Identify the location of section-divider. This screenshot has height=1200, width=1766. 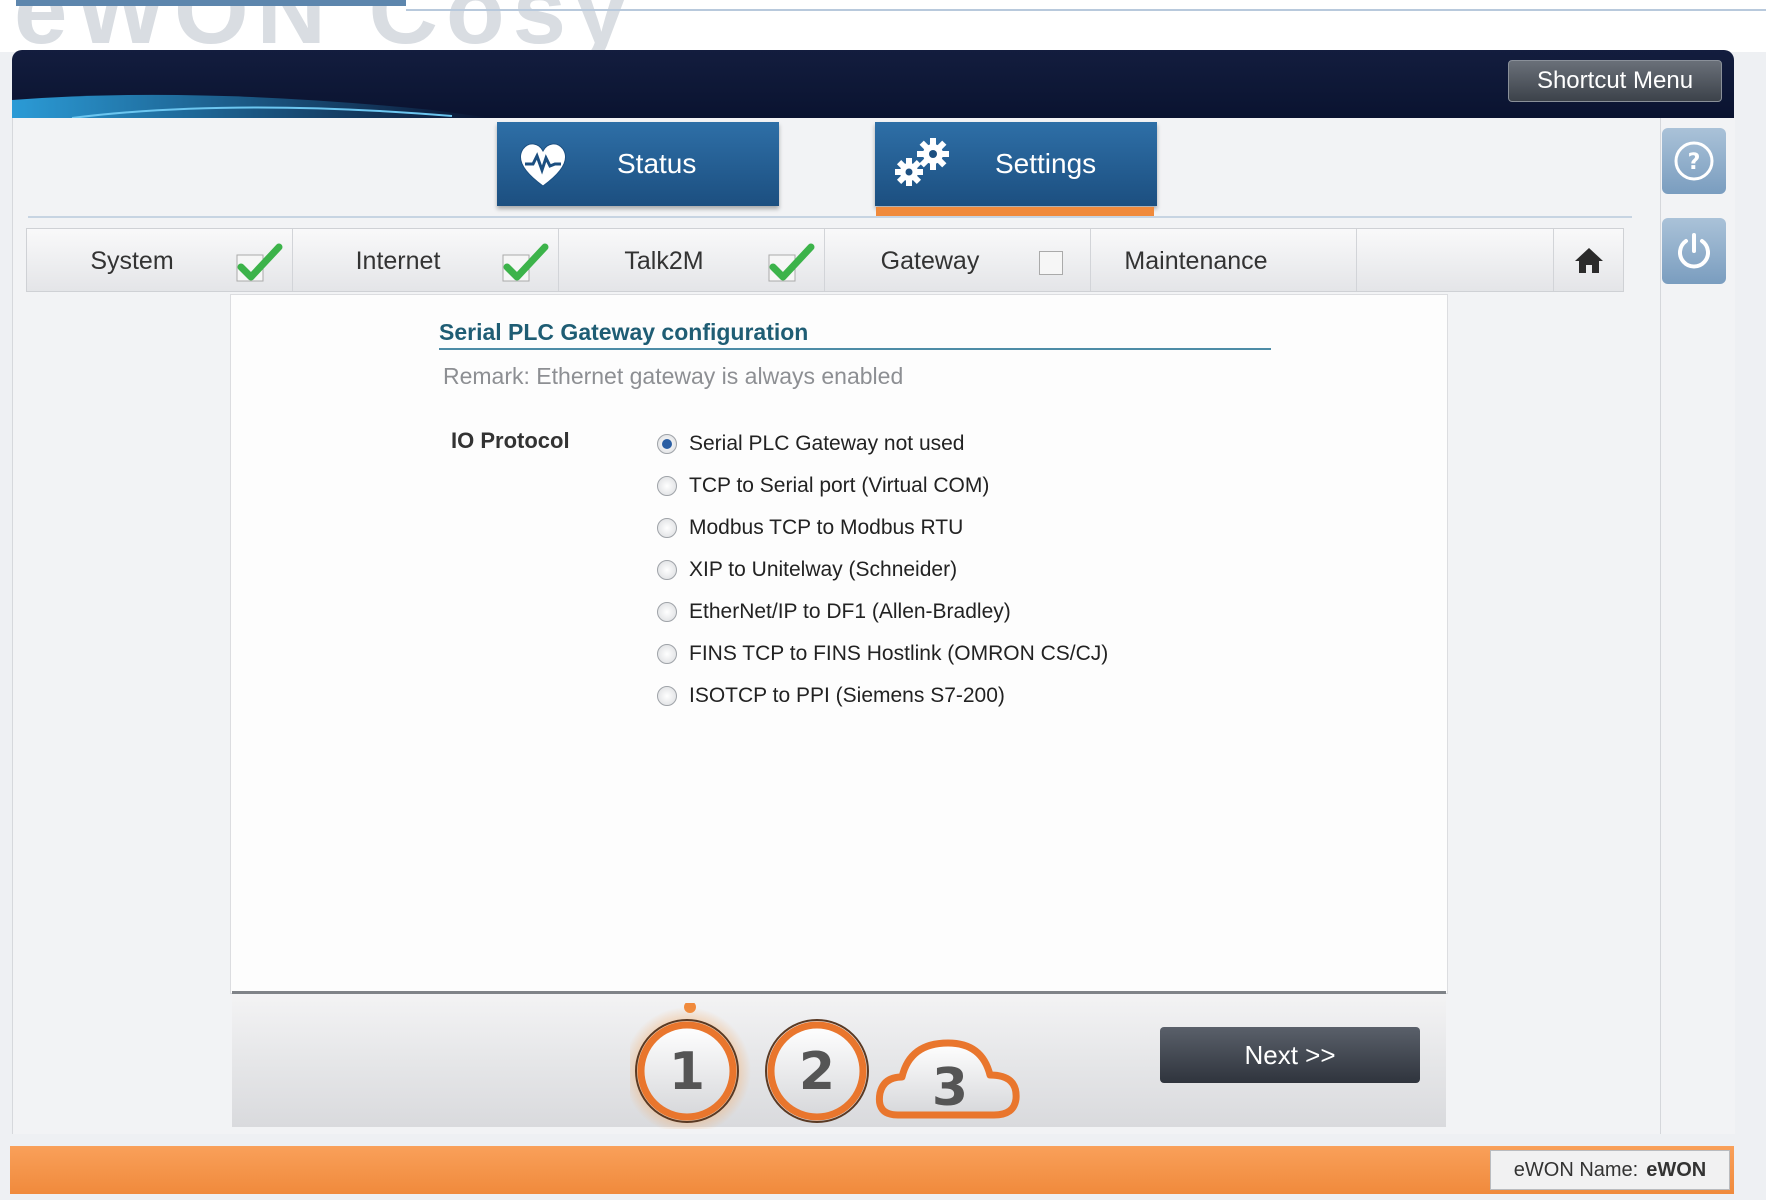
(855, 349).